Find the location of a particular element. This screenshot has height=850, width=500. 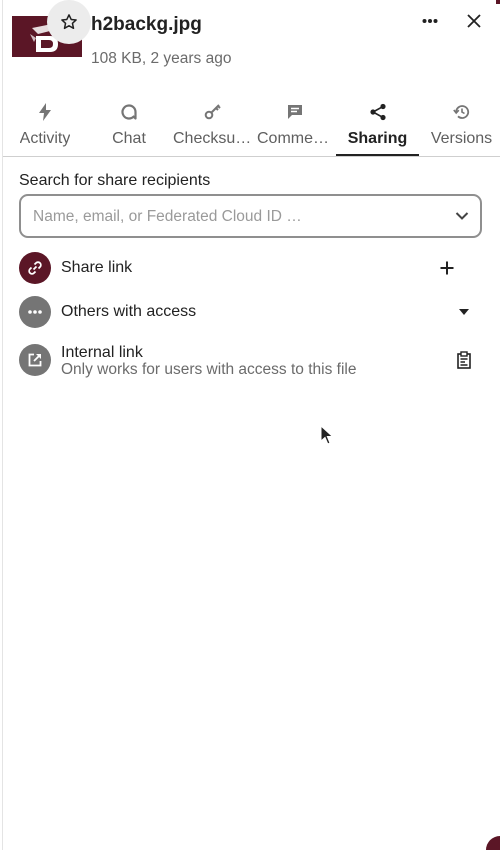

key-icon is located at coordinates (212, 112).